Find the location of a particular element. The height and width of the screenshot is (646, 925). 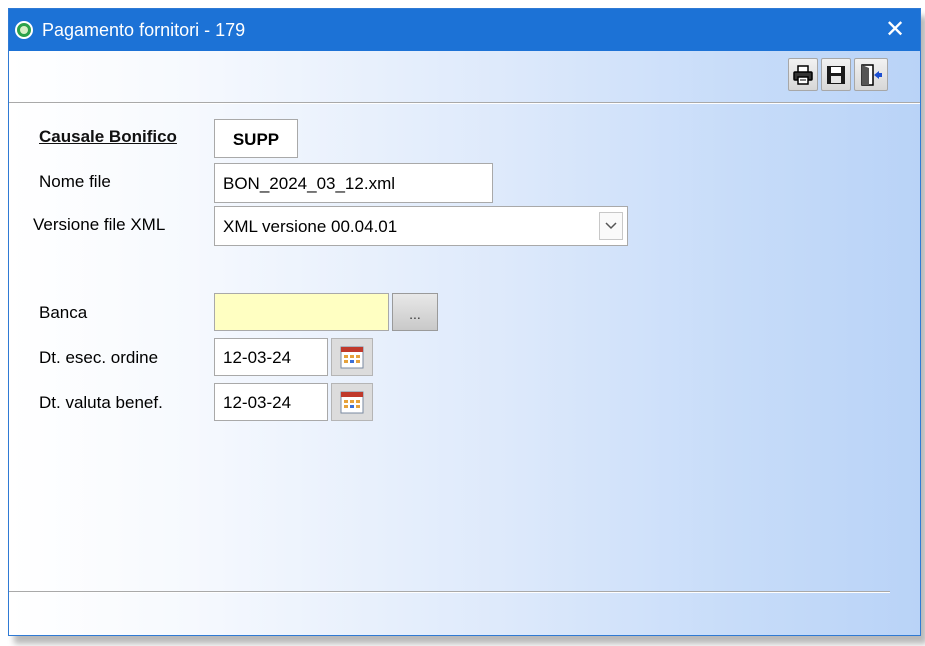

exit-icon is located at coordinates (871, 74).